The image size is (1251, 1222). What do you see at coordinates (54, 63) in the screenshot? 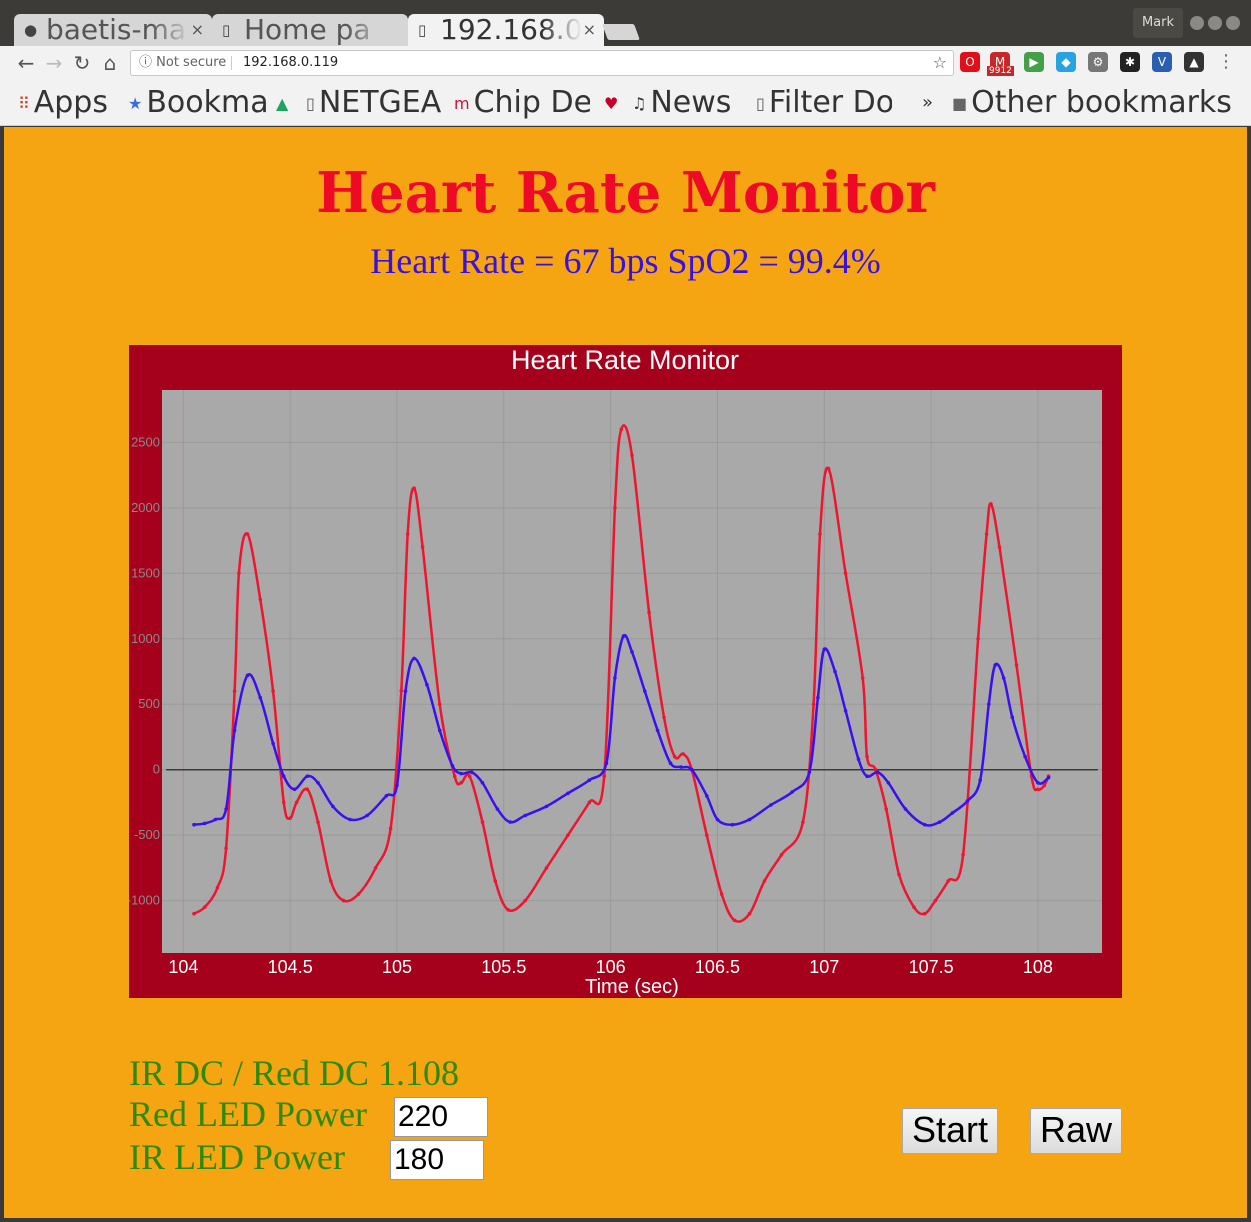
I see `forward-arrow-icon: →` at bounding box center [54, 63].